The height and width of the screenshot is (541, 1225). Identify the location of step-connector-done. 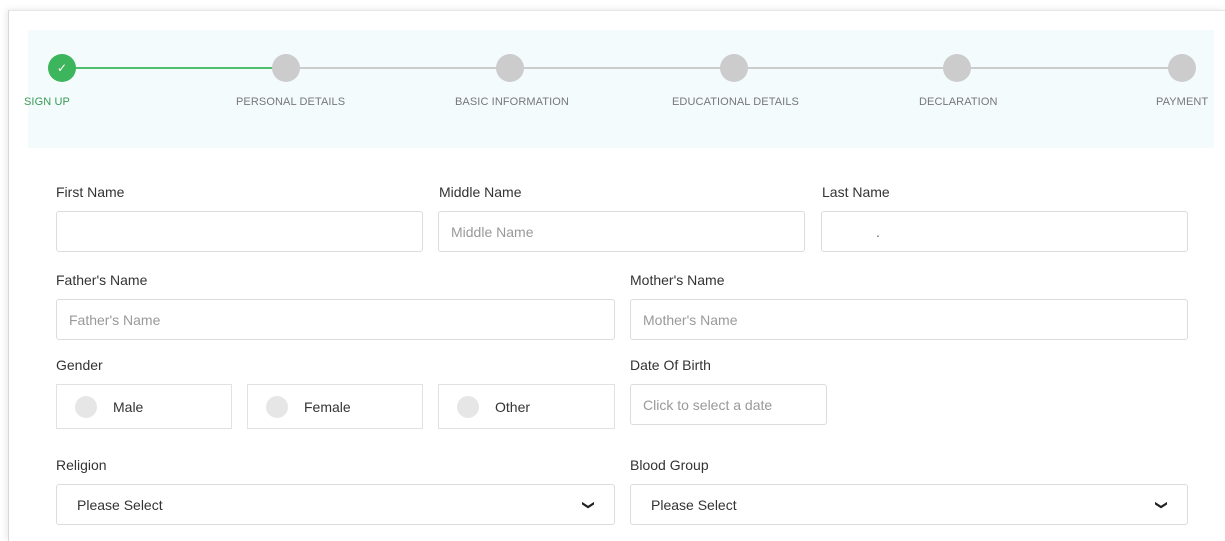
(174, 68).